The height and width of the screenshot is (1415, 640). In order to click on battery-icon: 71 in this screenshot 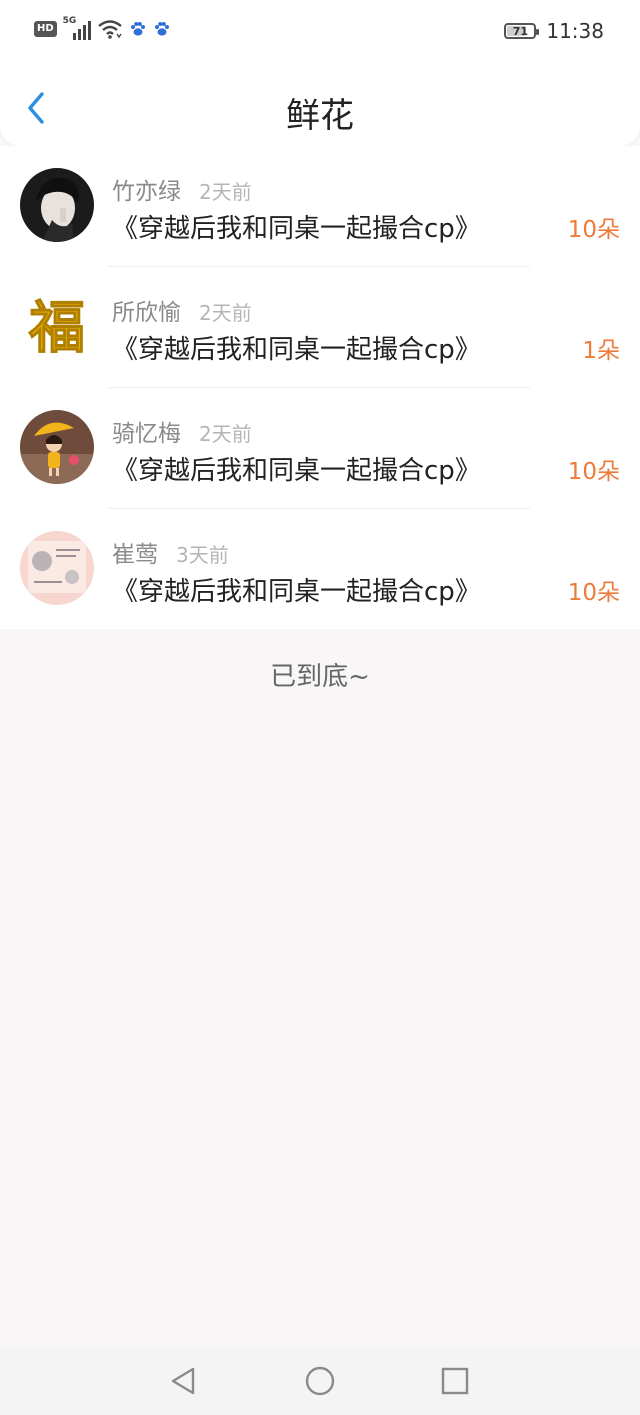, I will do `click(522, 31)`.